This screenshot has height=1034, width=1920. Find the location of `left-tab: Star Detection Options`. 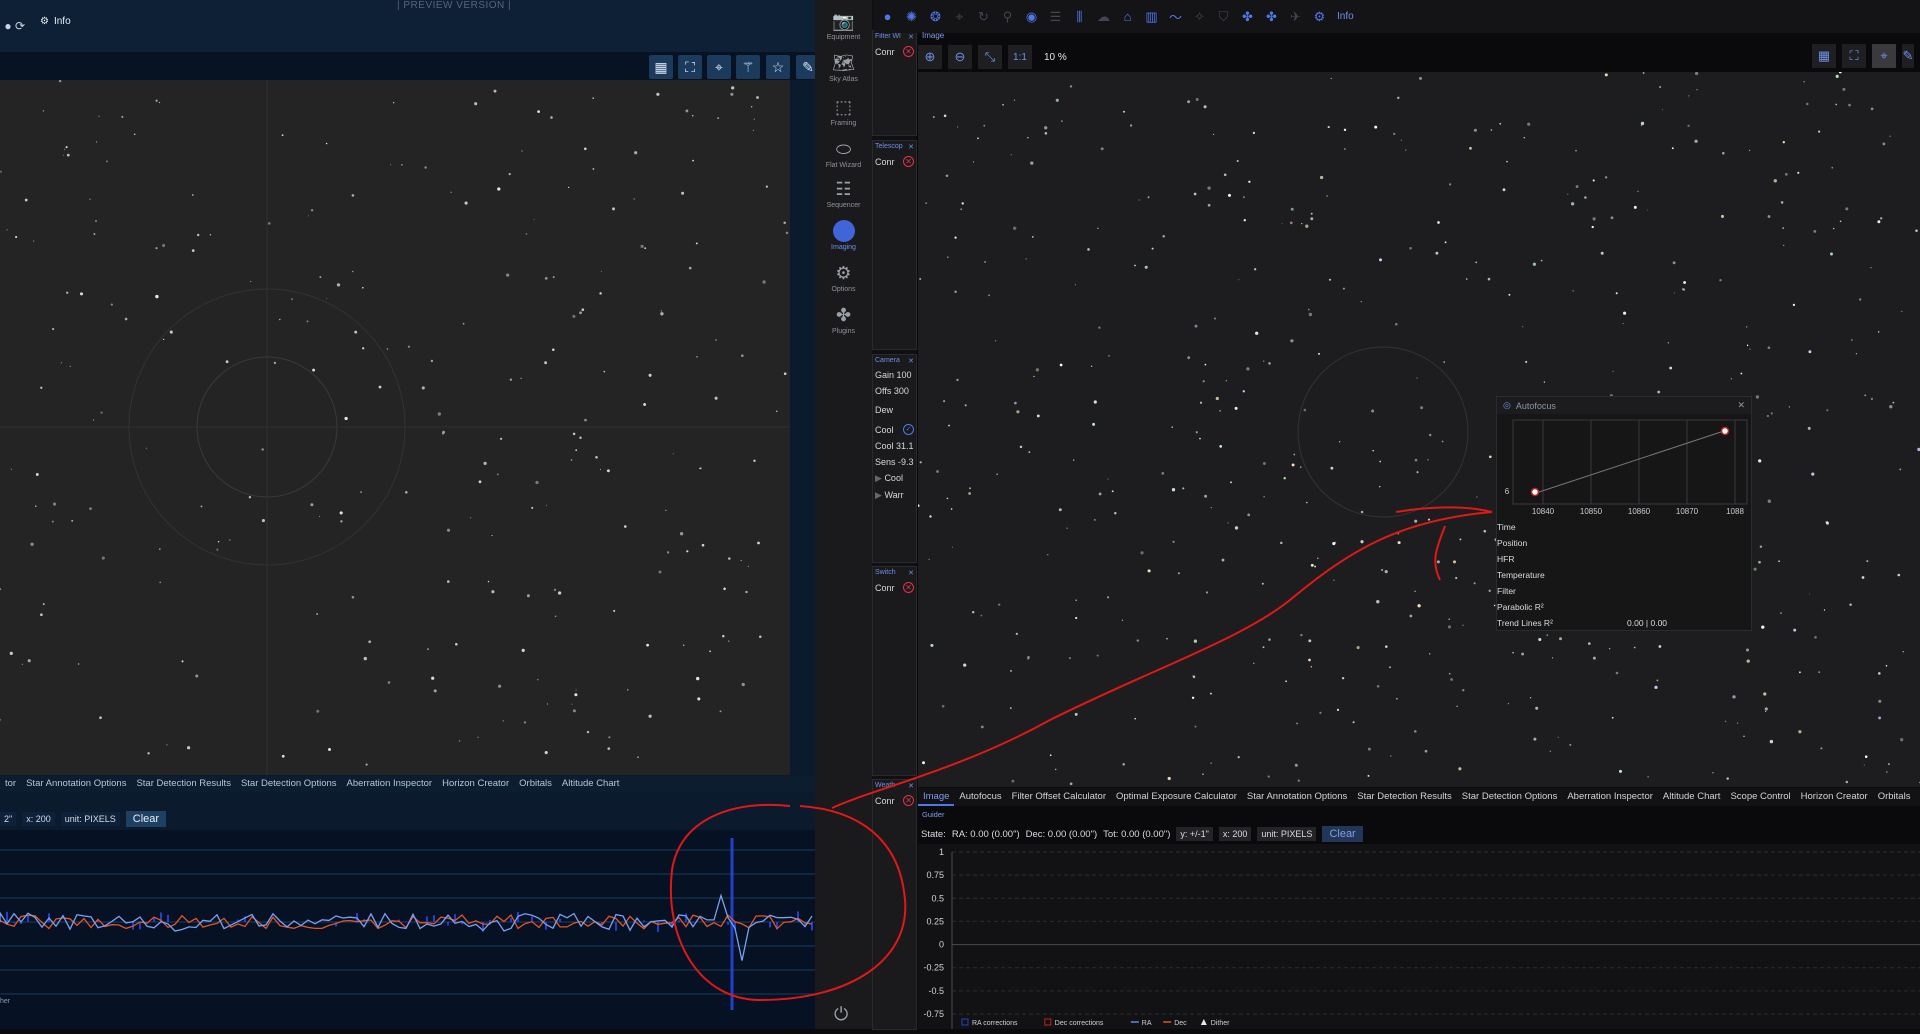

left-tab: Star Detection Options is located at coordinates (289, 784).